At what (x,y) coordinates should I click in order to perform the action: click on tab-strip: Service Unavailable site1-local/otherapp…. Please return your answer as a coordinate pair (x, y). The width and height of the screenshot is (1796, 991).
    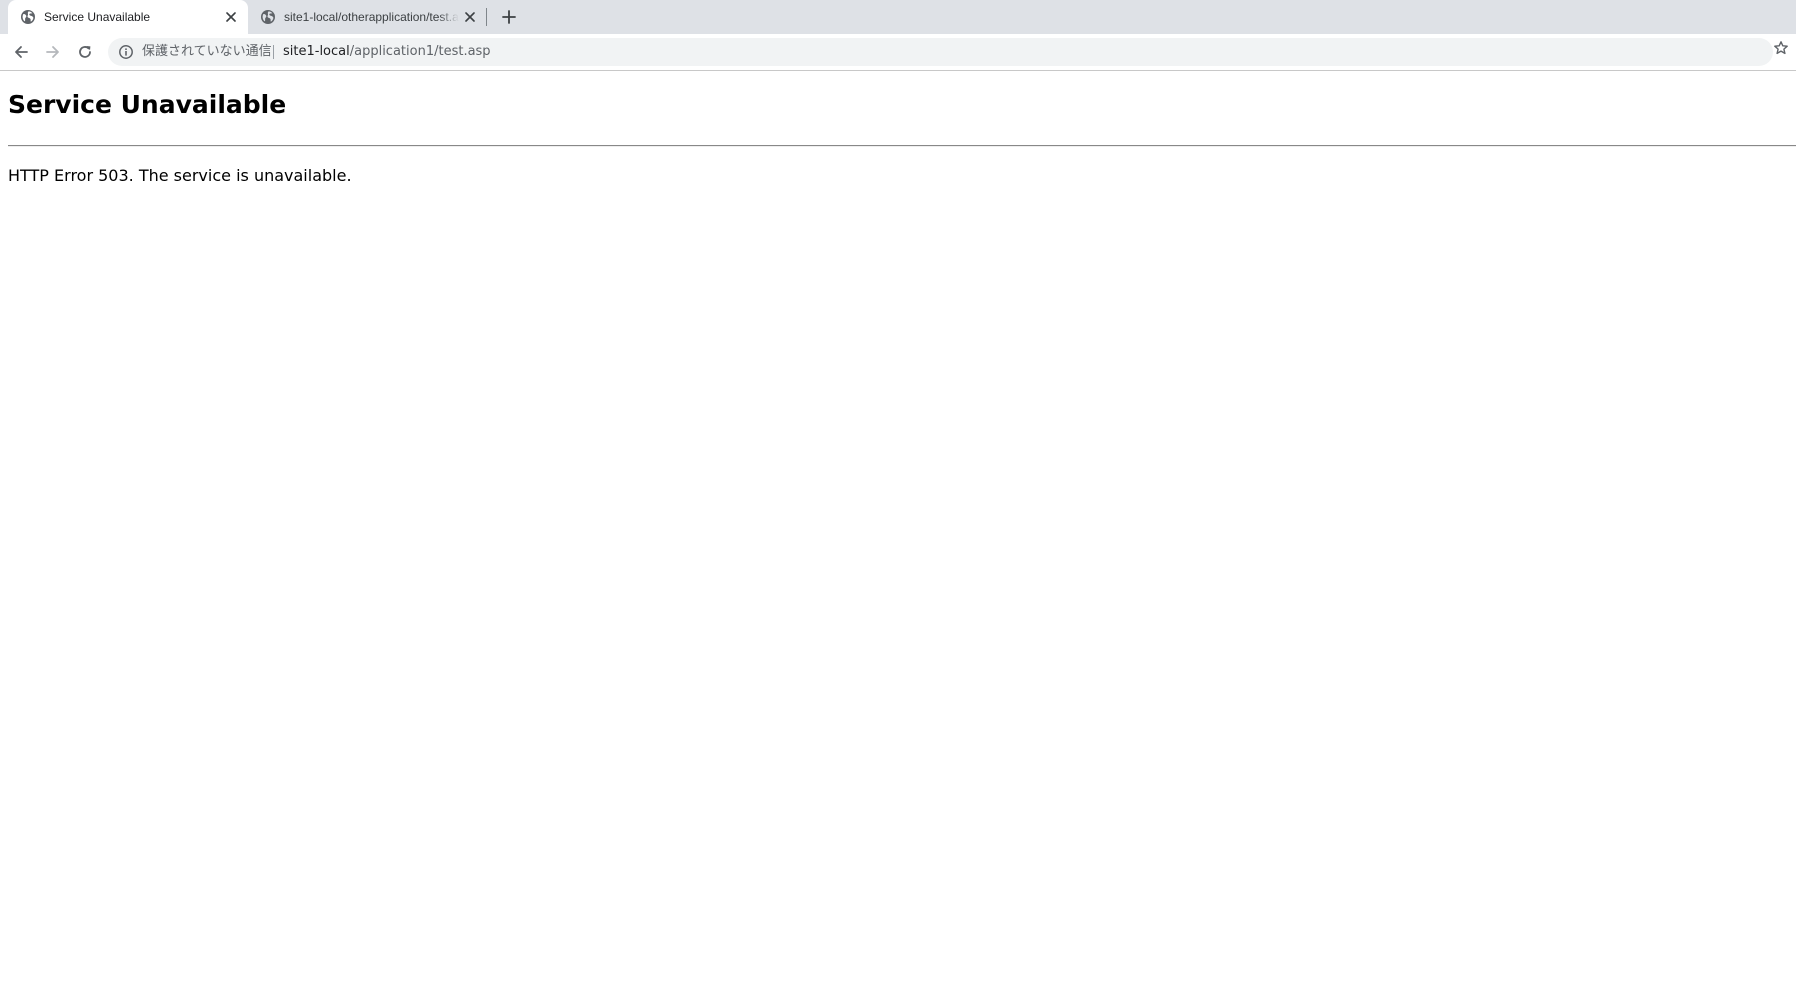
    Looking at the image, I should click on (898, 17).